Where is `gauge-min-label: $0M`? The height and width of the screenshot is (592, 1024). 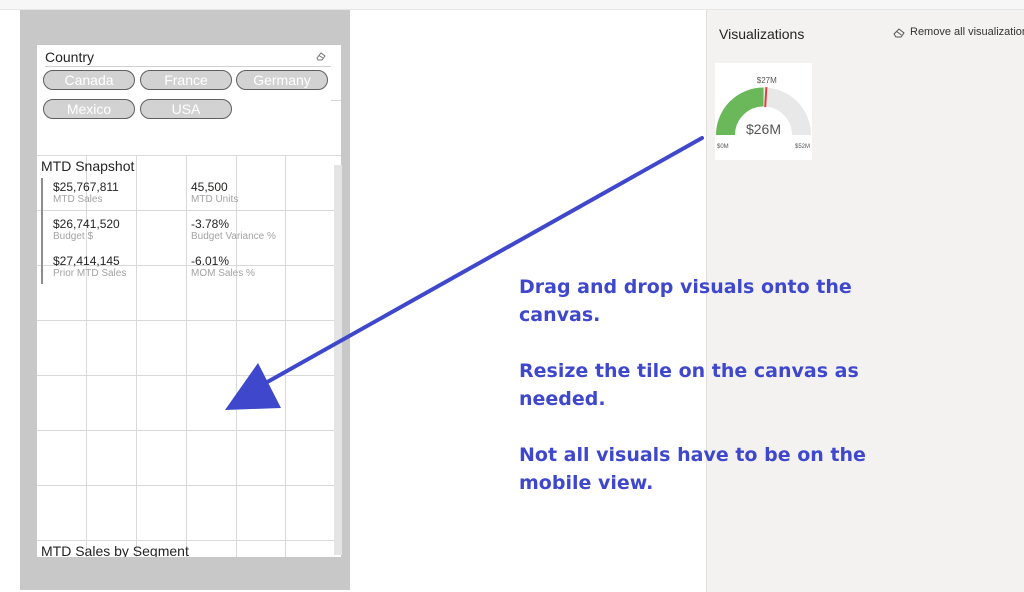
gauge-min-label: $0M is located at coordinates (723, 147).